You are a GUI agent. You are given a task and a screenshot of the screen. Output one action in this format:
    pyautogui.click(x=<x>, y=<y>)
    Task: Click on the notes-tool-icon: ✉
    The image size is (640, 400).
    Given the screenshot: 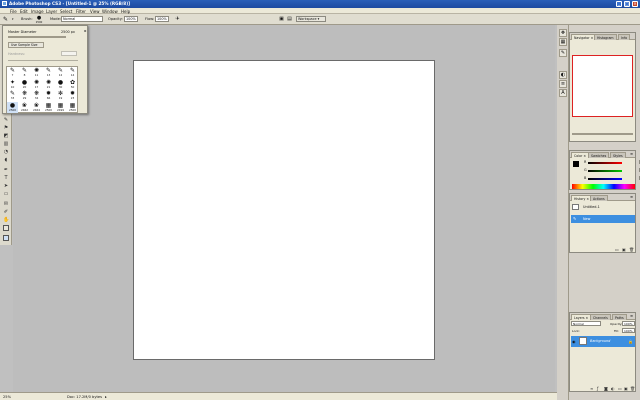 What is the action you would take?
    pyautogui.click(x=6, y=204)
    